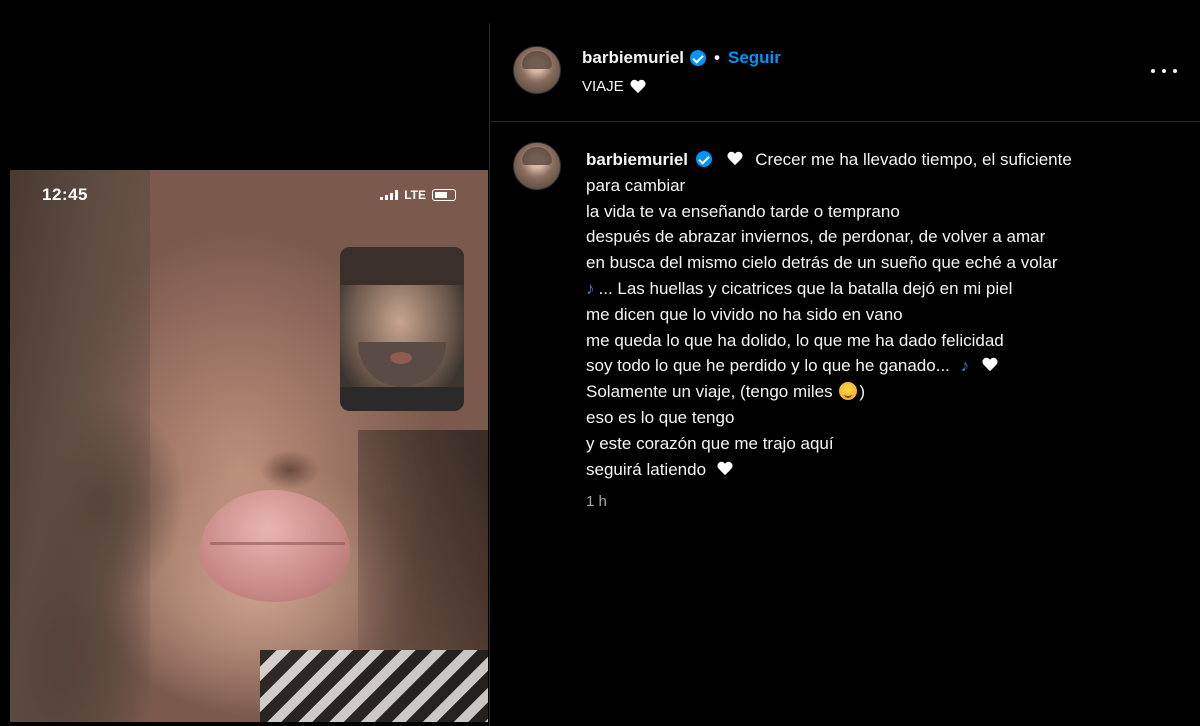  What do you see at coordinates (637, 159) in the screenshot?
I see `caption-username: barbiemuriel` at bounding box center [637, 159].